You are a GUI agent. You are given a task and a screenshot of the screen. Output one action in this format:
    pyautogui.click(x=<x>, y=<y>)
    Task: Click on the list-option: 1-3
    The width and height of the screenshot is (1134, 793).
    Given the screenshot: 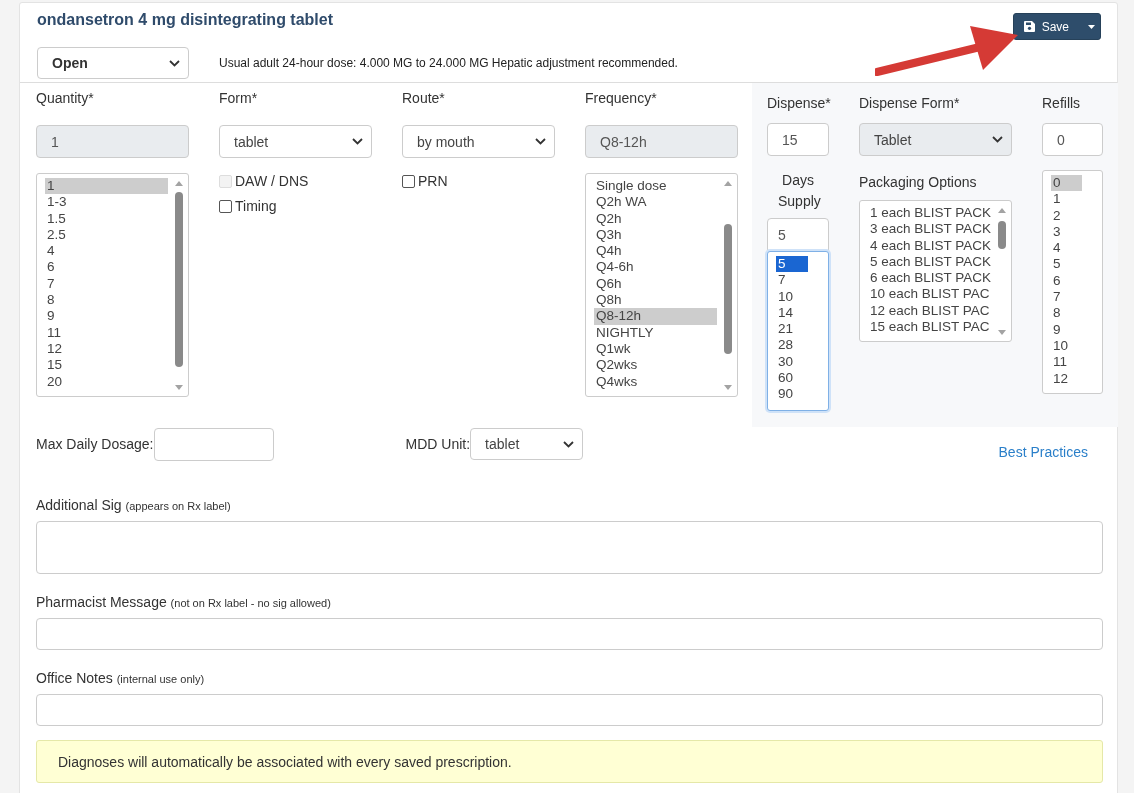 What is the action you would take?
    pyautogui.click(x=106, y=202)
    